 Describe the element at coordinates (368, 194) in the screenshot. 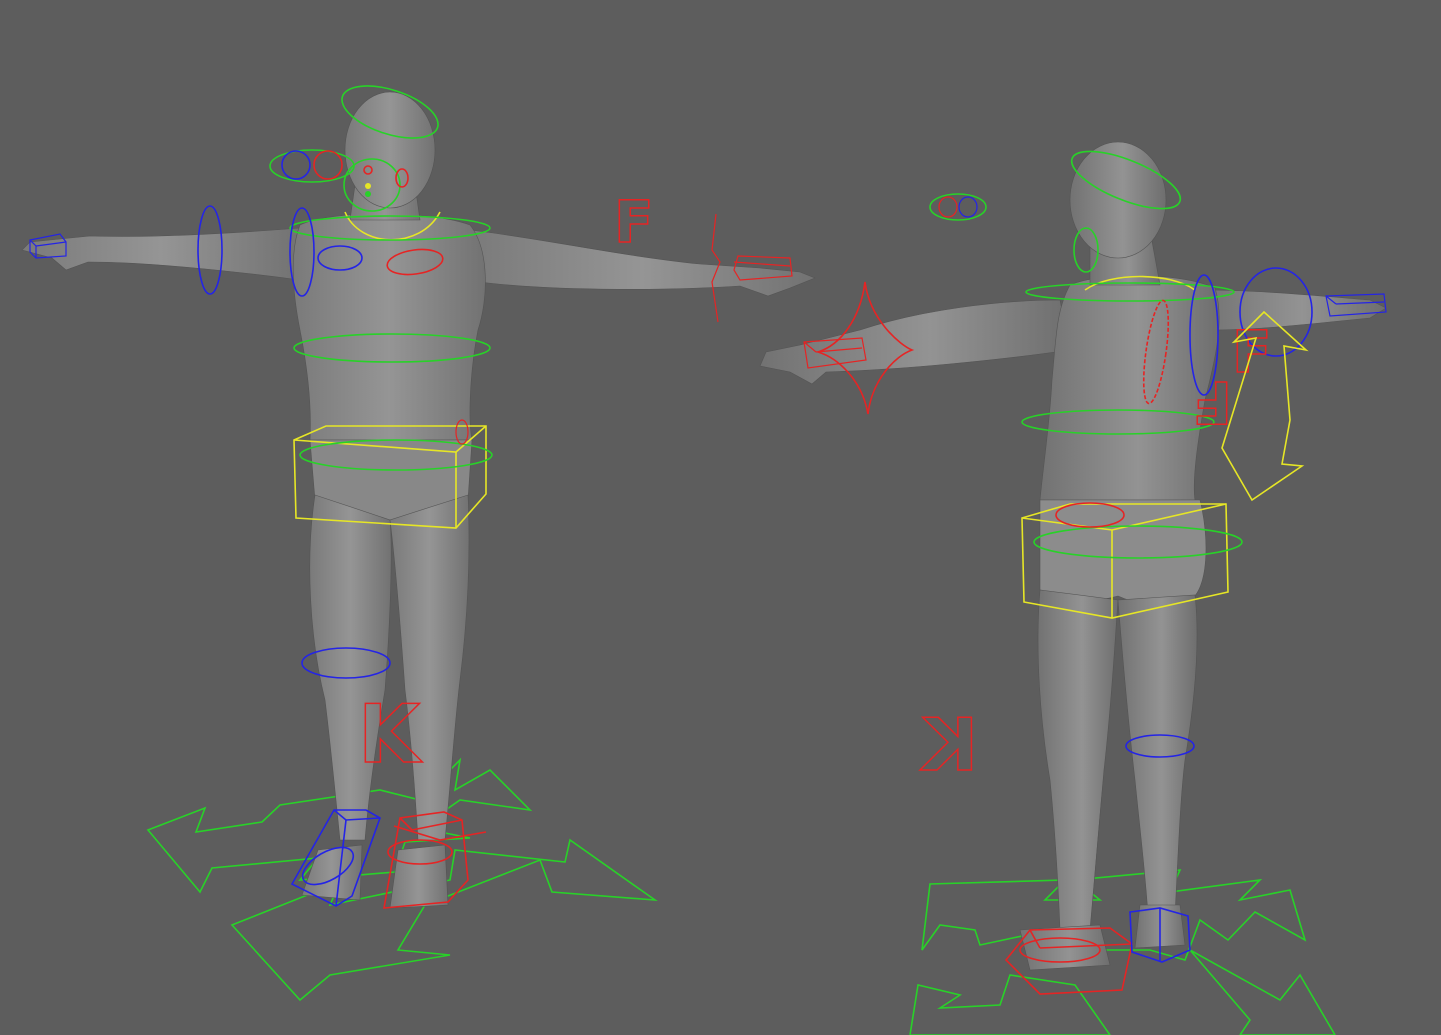

I see `front-lip-lower-control` at that location.